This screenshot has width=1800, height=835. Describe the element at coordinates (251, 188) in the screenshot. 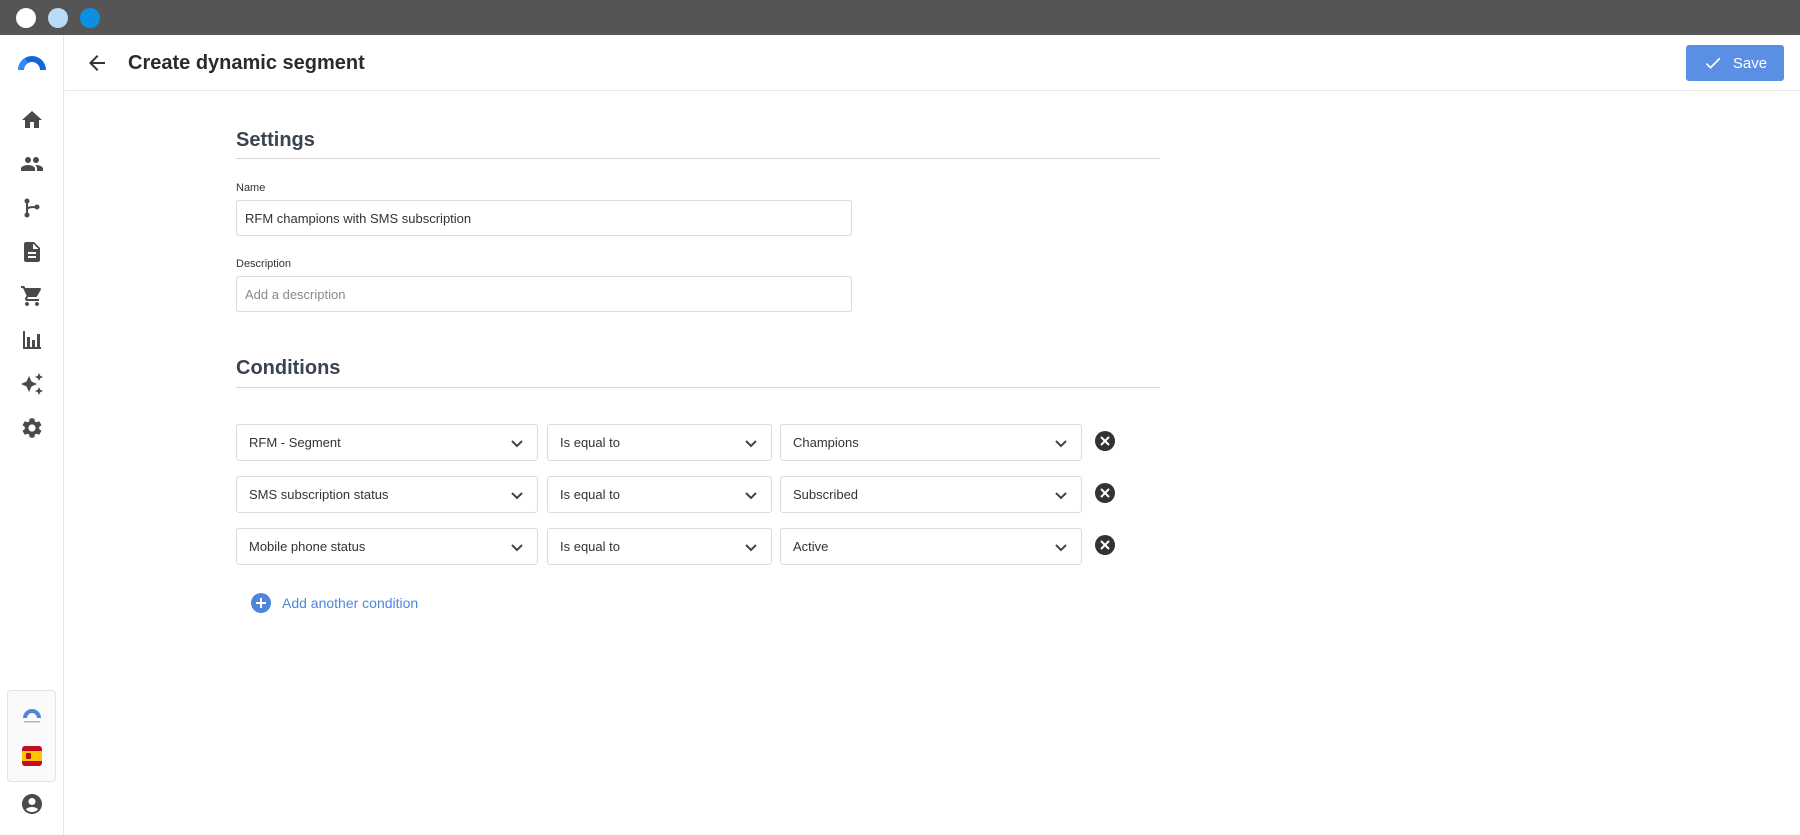

I see `name-label: Name` at that location.